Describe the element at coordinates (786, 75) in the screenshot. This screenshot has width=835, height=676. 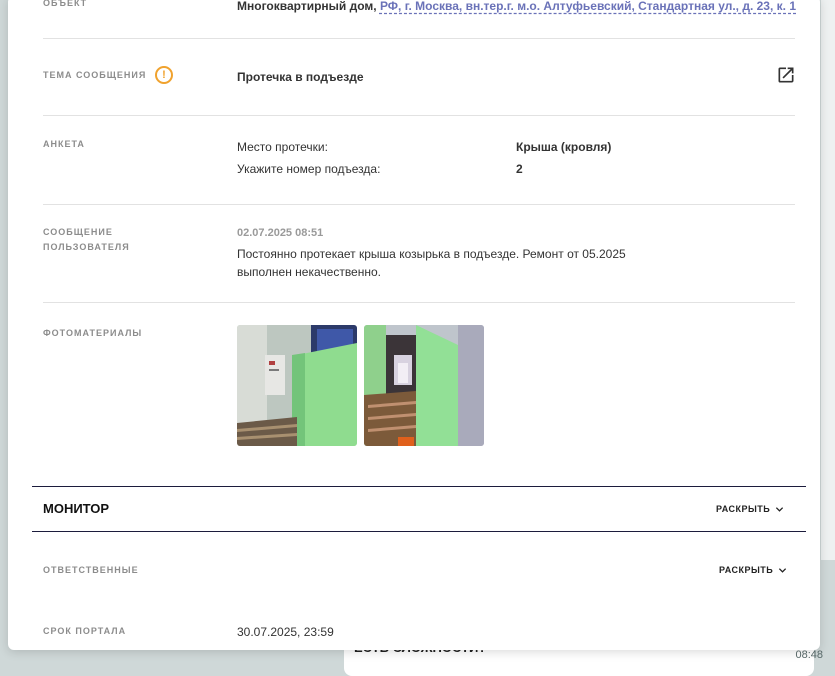
I see `open-in-new-icon` at that location.